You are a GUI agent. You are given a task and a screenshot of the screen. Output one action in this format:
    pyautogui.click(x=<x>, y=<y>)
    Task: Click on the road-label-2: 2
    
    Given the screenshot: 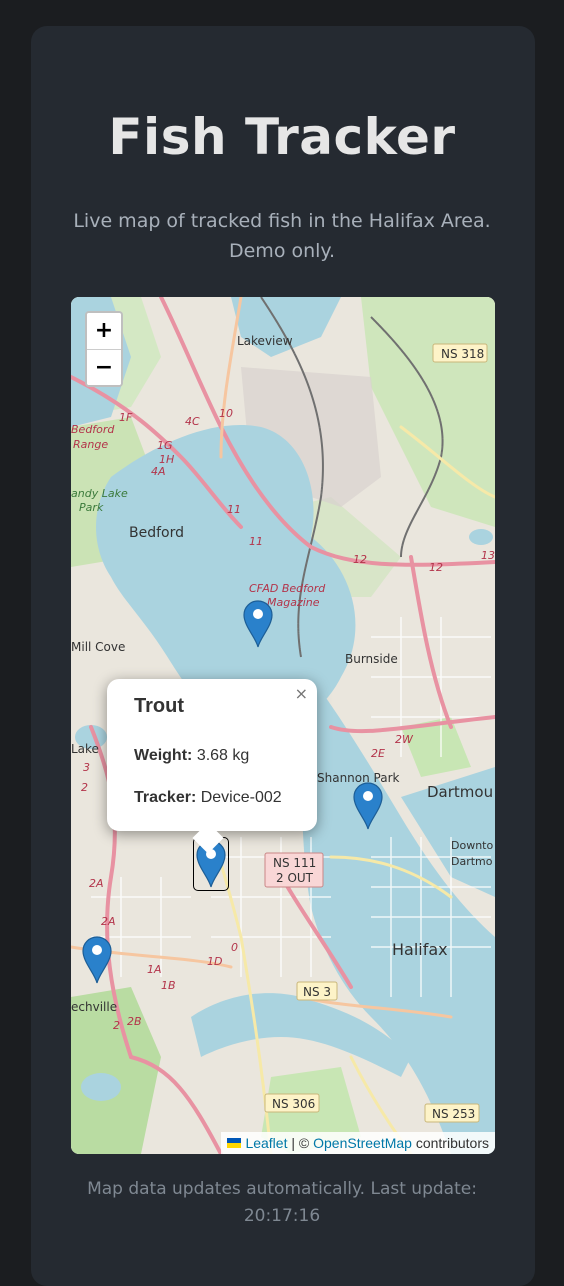 What is the action you would take?
    pyautogui.click(x=84, y=787)
    